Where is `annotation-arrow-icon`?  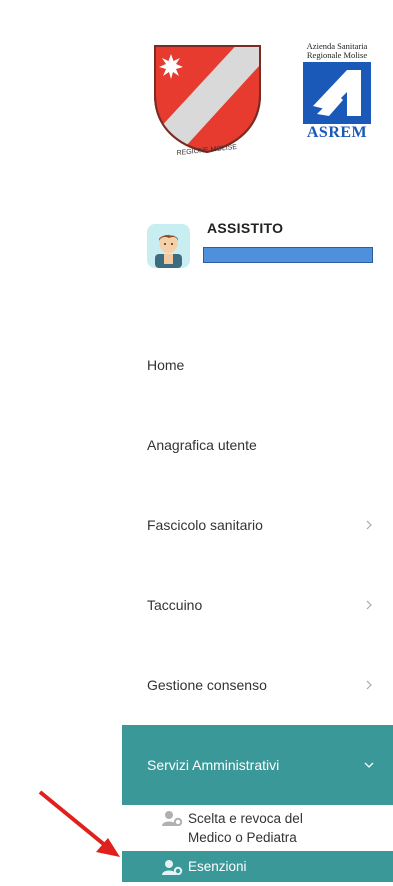
annotation-arrow-icon is located at coordinates (79, 823).